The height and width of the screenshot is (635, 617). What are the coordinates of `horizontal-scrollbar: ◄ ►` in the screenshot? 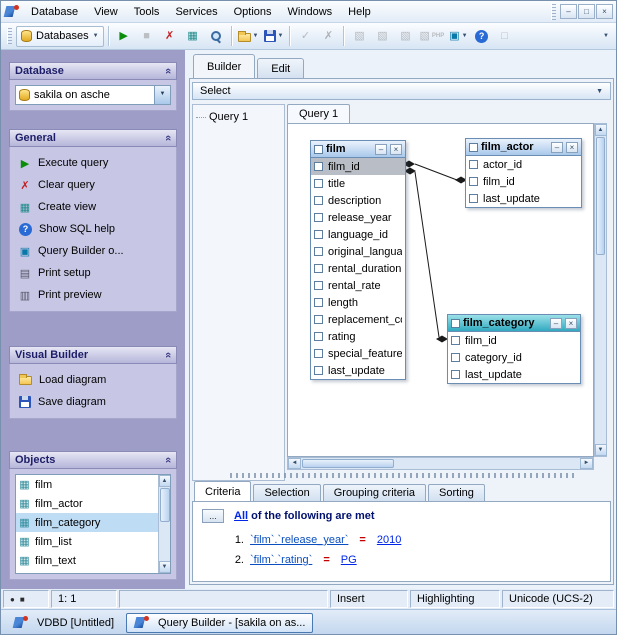 It's located at (440, 463).